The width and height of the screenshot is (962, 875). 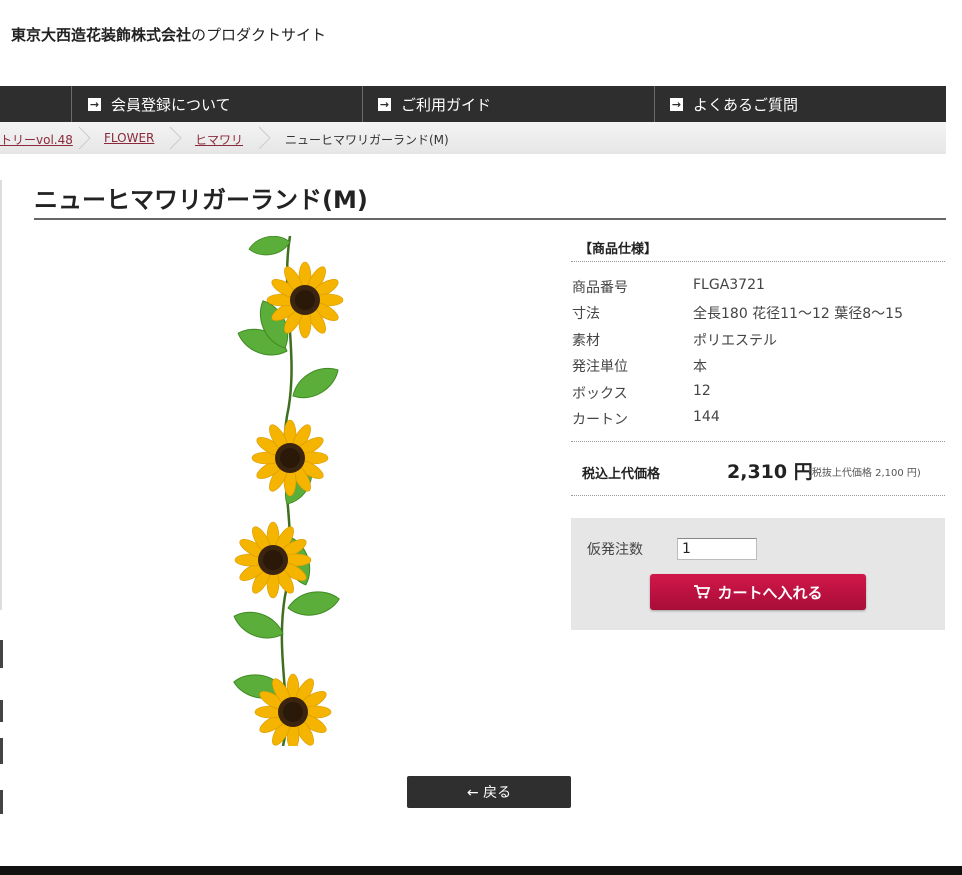 I want to click on breadcrumb-current: ニューヒマワリガーランド(M), so click(x=367, y=140).